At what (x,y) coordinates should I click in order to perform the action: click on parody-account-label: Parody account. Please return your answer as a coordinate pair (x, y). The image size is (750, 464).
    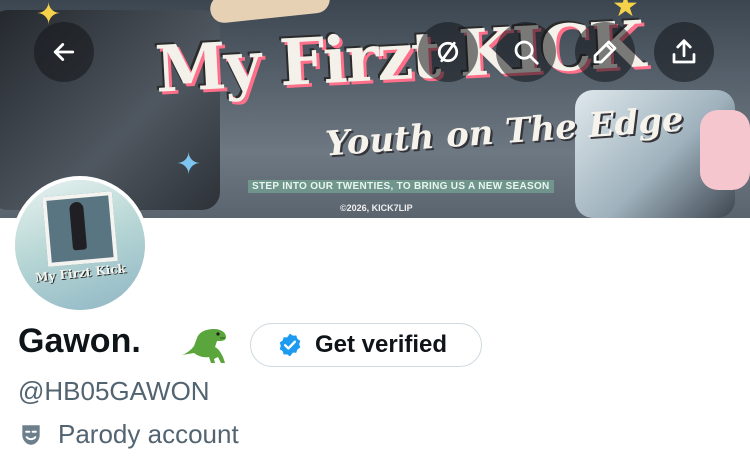
    Looking at the image, I should click on (148, 434).